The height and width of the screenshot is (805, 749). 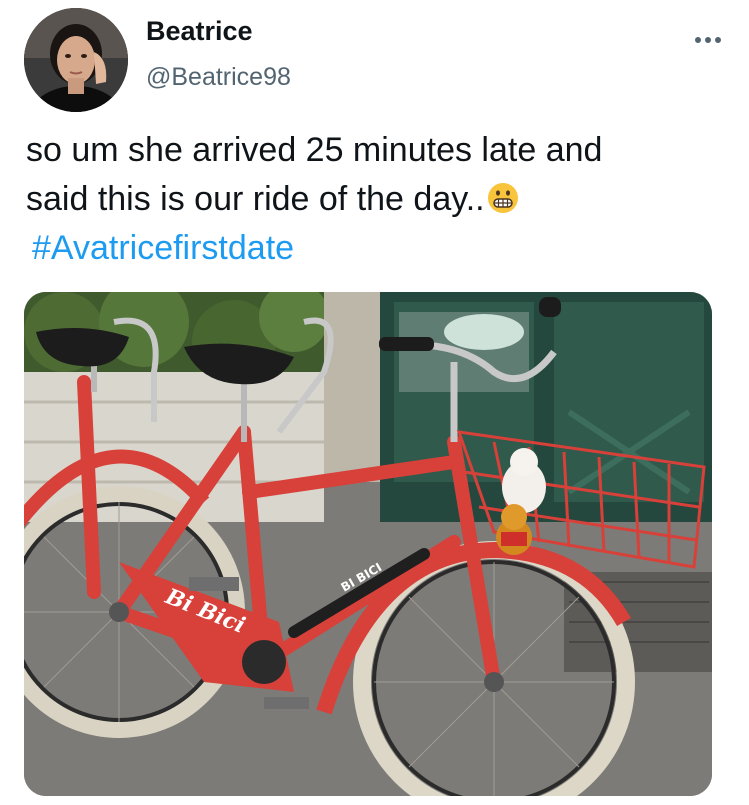 I want to click on author-display-name: Beatrice, so click(x=199, y=31).